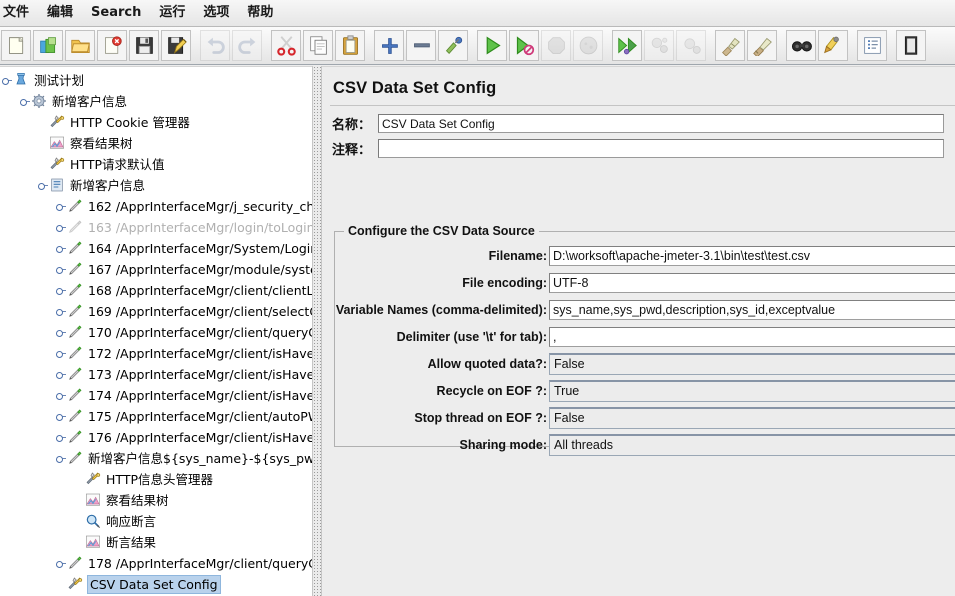 The width and height of the screenshot is (955, 596). What do you see at coordinates (752, 364) in the screenshot?
I see `allow-quoted-data-combo: False` at bounding box center [752, 364].